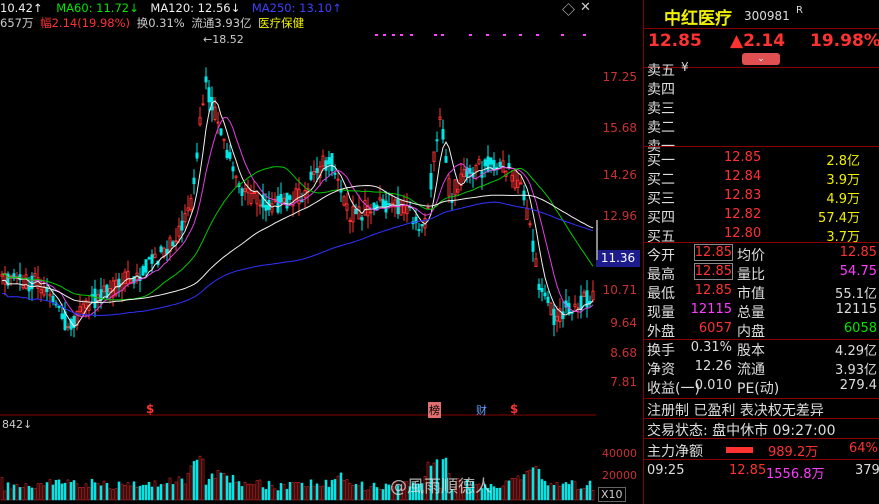  I want to click on event-marker-dividend: $, so click(150, 409).